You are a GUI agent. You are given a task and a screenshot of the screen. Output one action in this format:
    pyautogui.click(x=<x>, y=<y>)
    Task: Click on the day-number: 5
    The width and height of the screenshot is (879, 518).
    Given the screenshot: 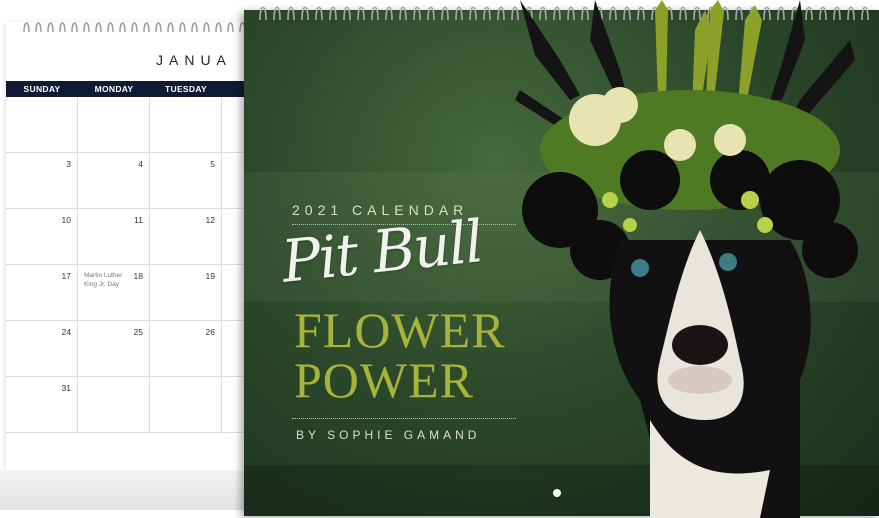 What is the action you would take?
    pyautogui.click(x=212, y=164)
    